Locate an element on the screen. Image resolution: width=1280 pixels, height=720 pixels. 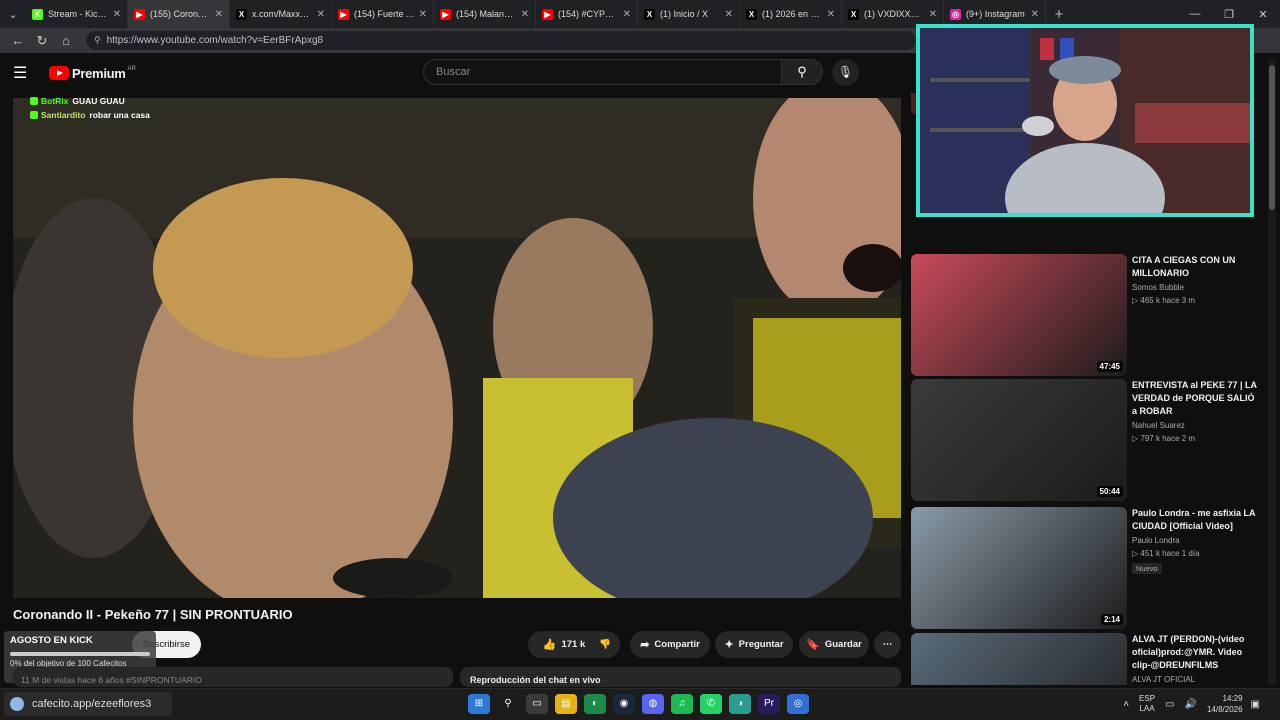
chat-message: robar una casa is located at coordinates (119, 115).